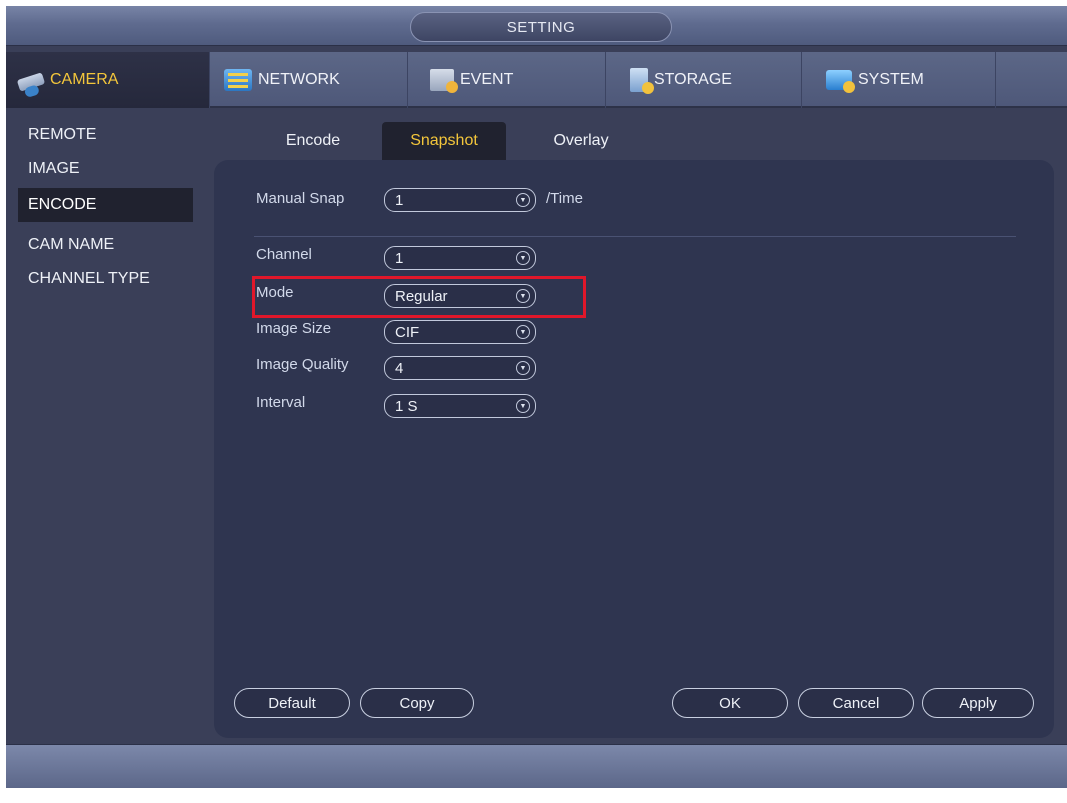 This screenshot has width=1067, height=803. I want to click on menu-tab-camera: CAMERA, so click(108, 80).